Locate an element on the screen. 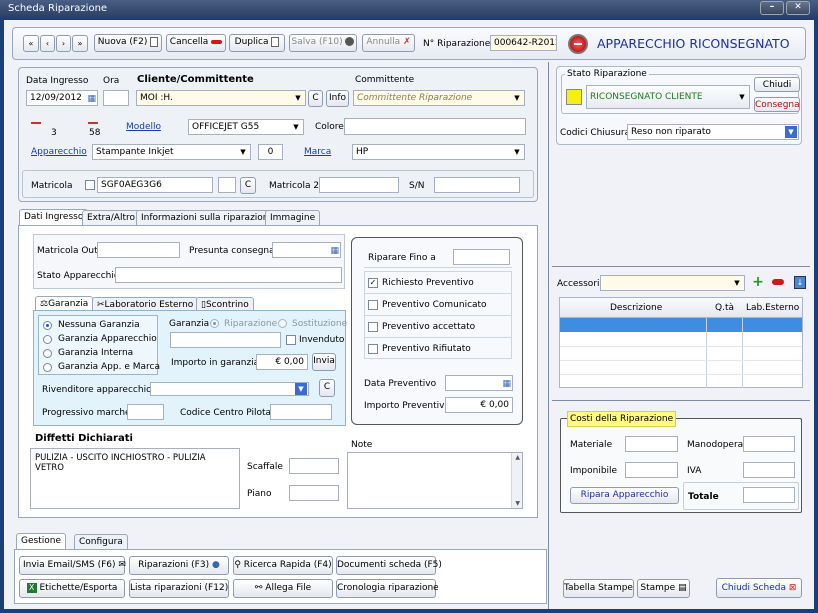 Image resolution: width=818 pixels, height=613 pixels. preventivo-rifiutato-checkbox is located at coordinates (373, 349).